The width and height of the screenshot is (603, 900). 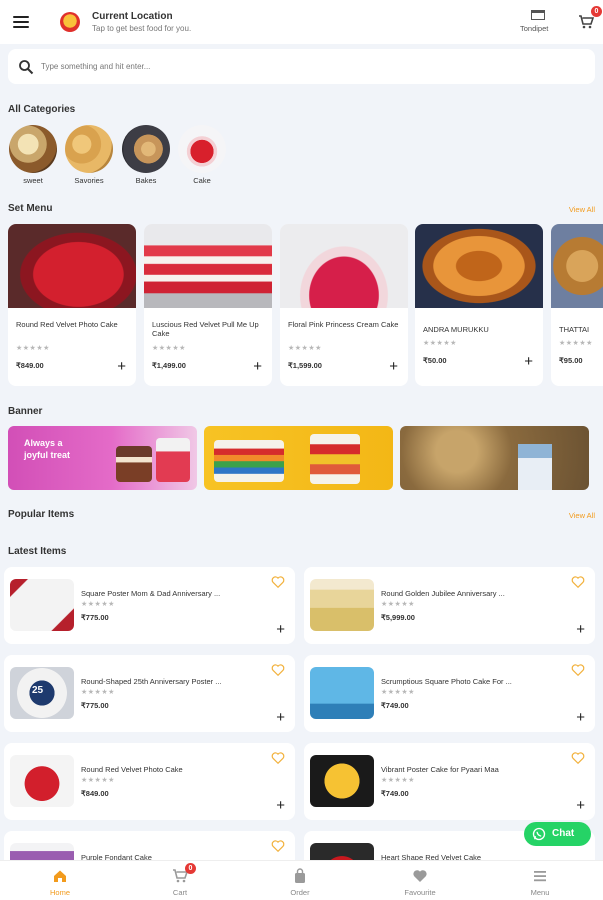 I want to click on banner-1: Always a joyful treat, so click(x=102, y=458).